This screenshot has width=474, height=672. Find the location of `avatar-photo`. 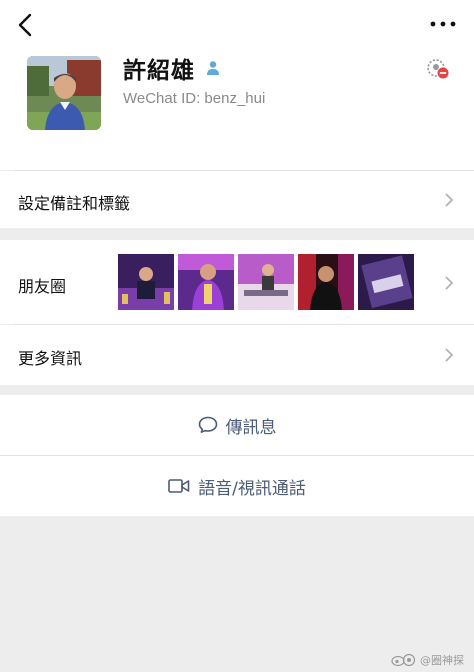

avatar-photo is located at coordinates (64, 93).